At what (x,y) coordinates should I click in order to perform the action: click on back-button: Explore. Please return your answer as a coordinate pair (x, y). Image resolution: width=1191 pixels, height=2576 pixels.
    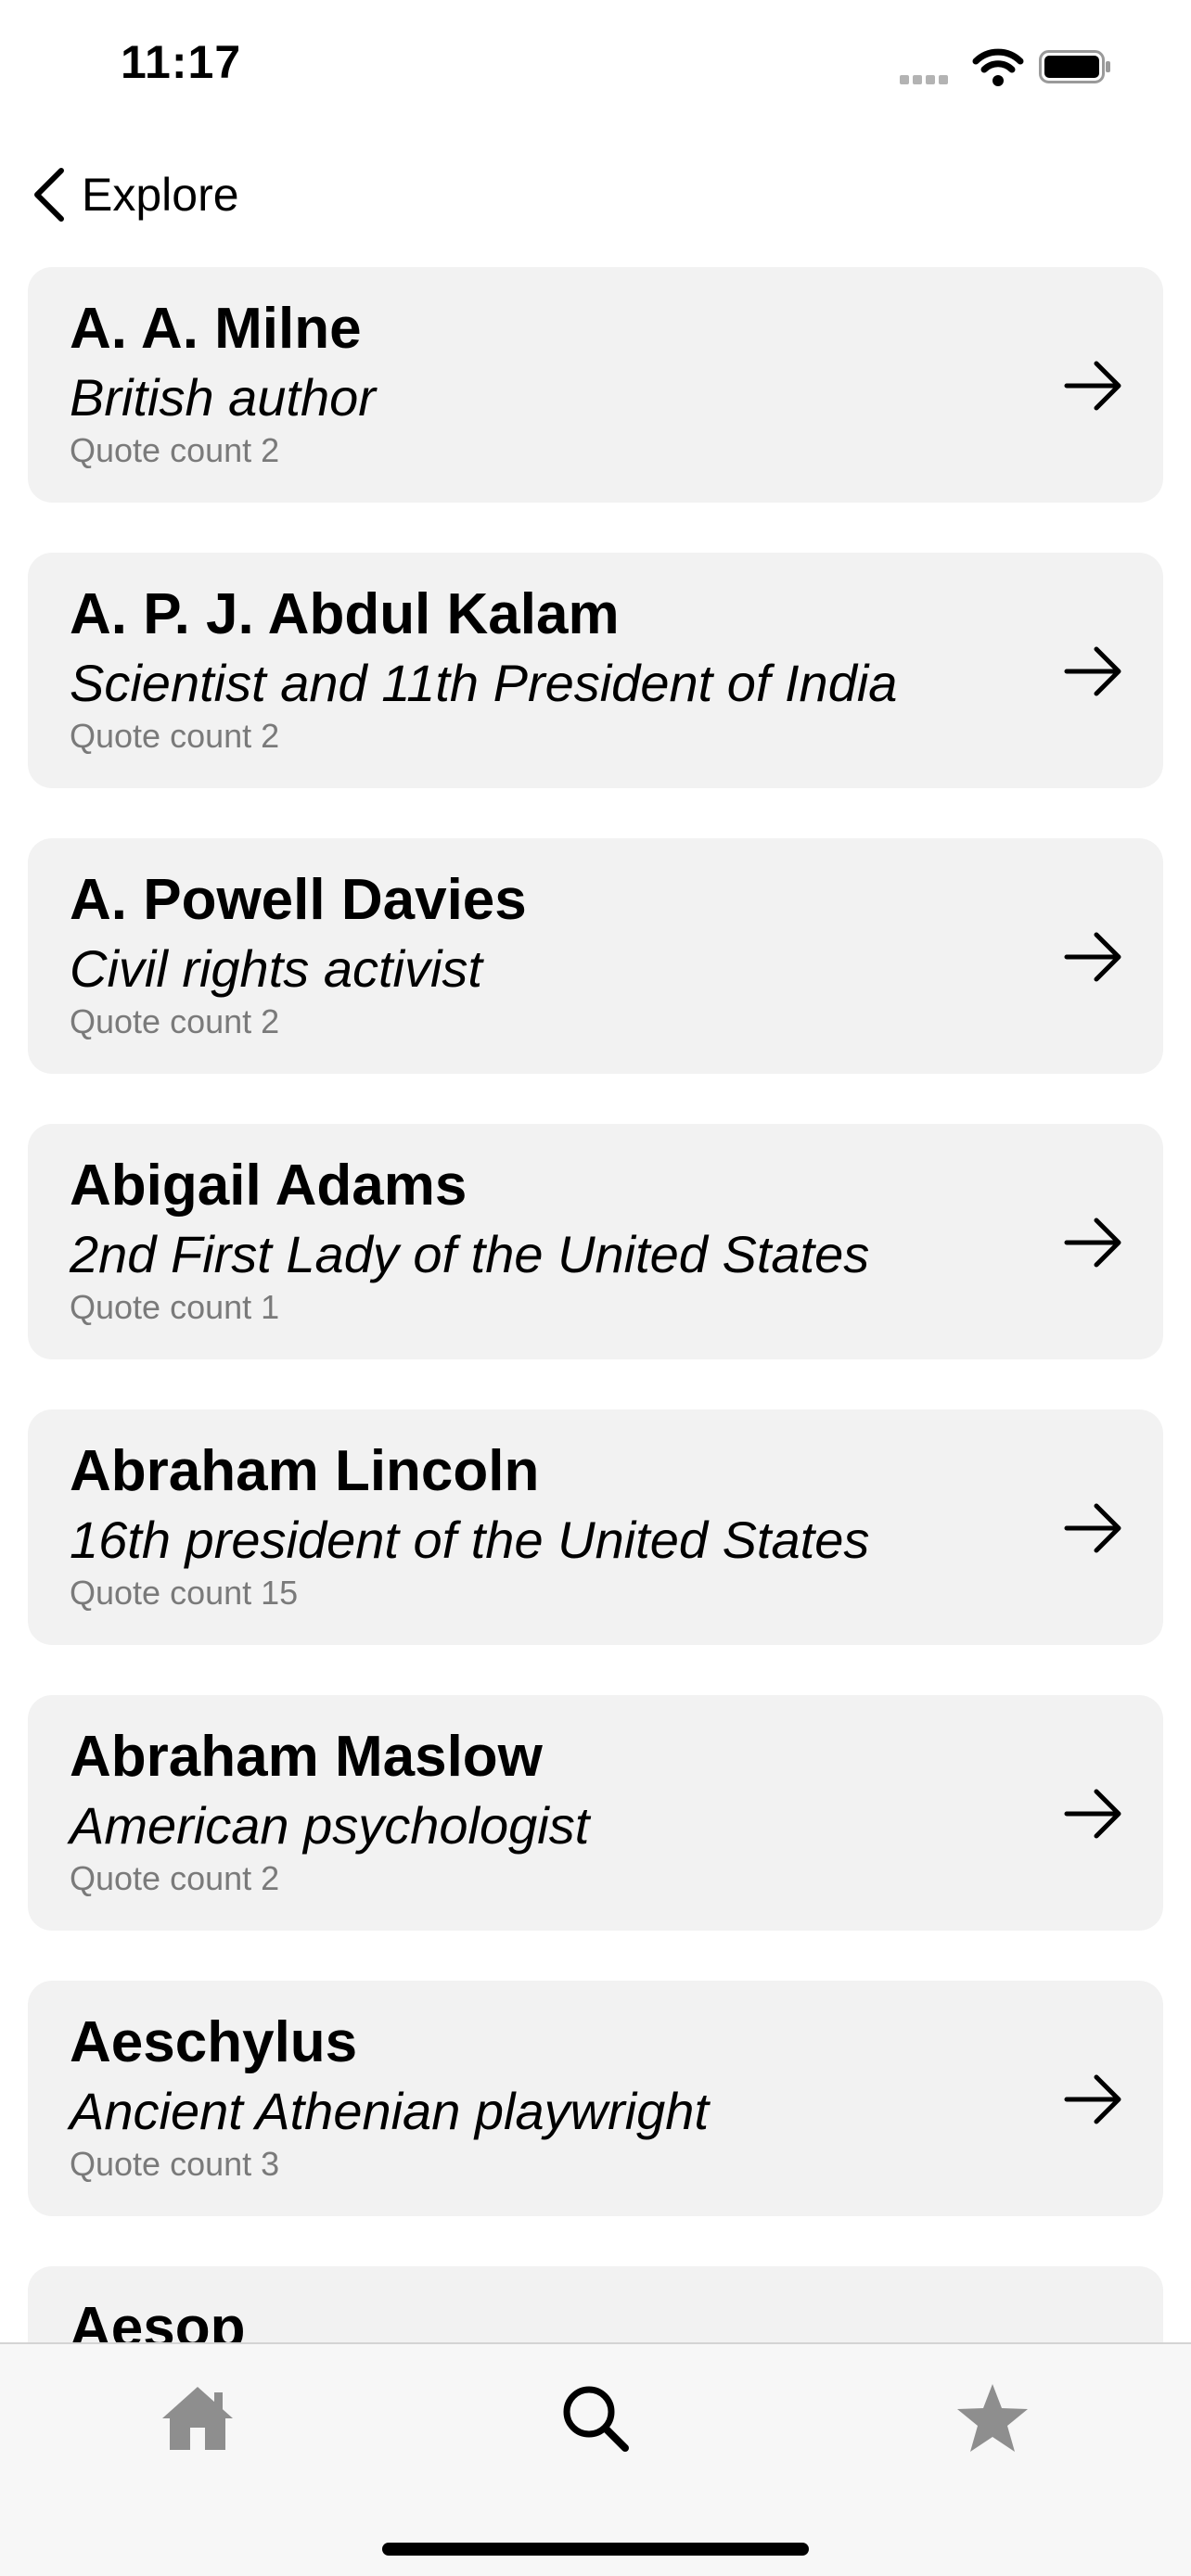
    Looking at the image, I should click on (133, 195).